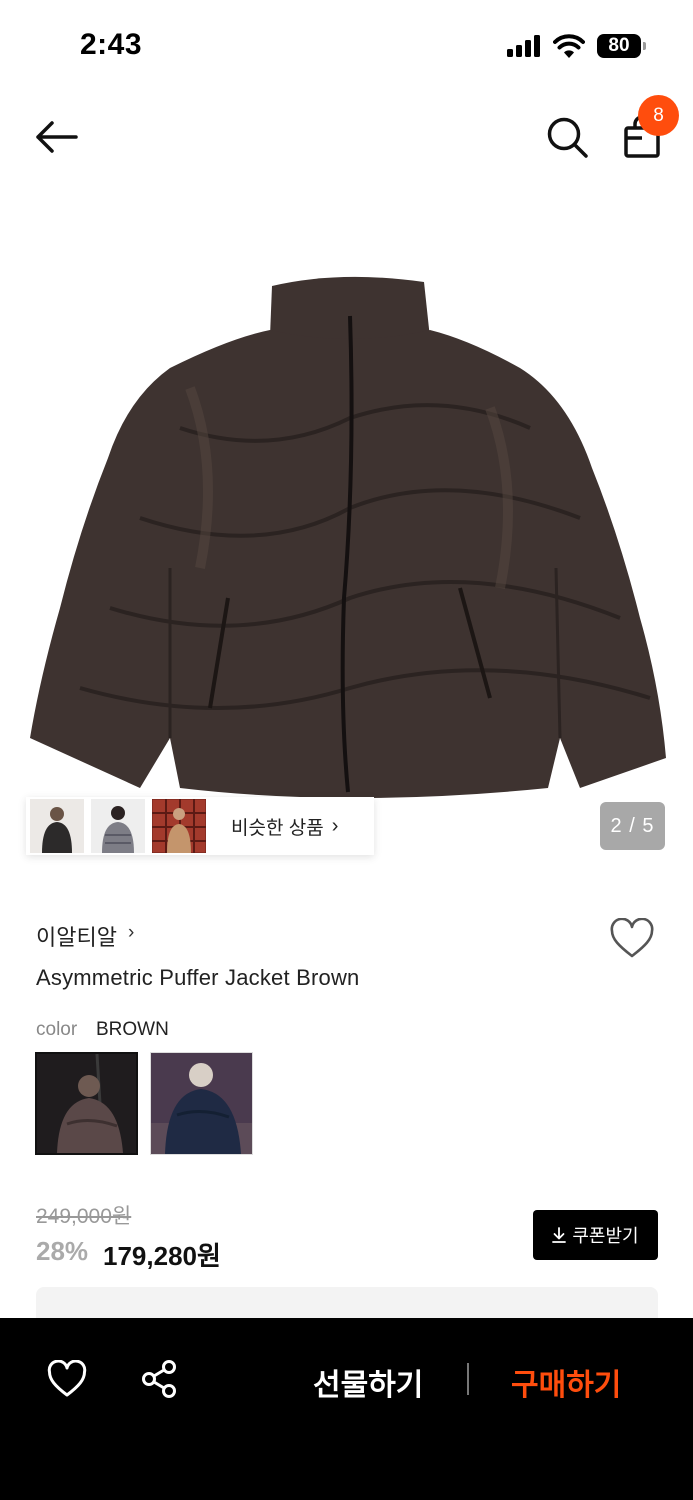  I want to click on similar-products-label: 비슷한 상품, so click(277, 828).